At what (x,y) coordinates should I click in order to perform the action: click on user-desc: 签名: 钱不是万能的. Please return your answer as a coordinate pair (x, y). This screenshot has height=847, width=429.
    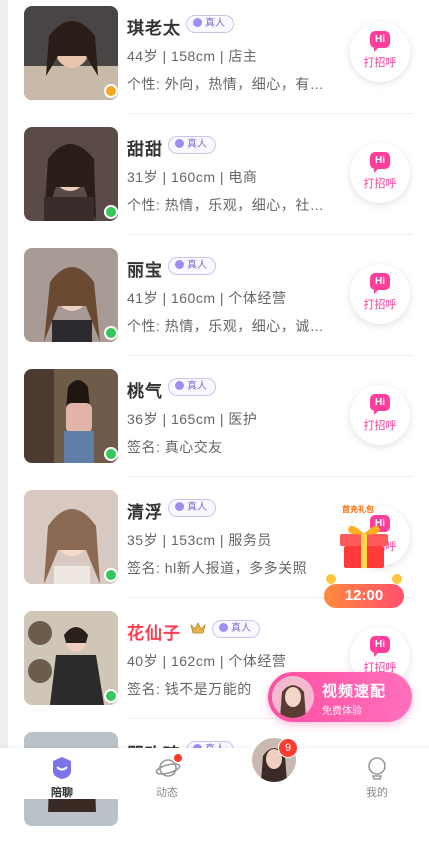
    Looking at the image, I should click on (189, 689).